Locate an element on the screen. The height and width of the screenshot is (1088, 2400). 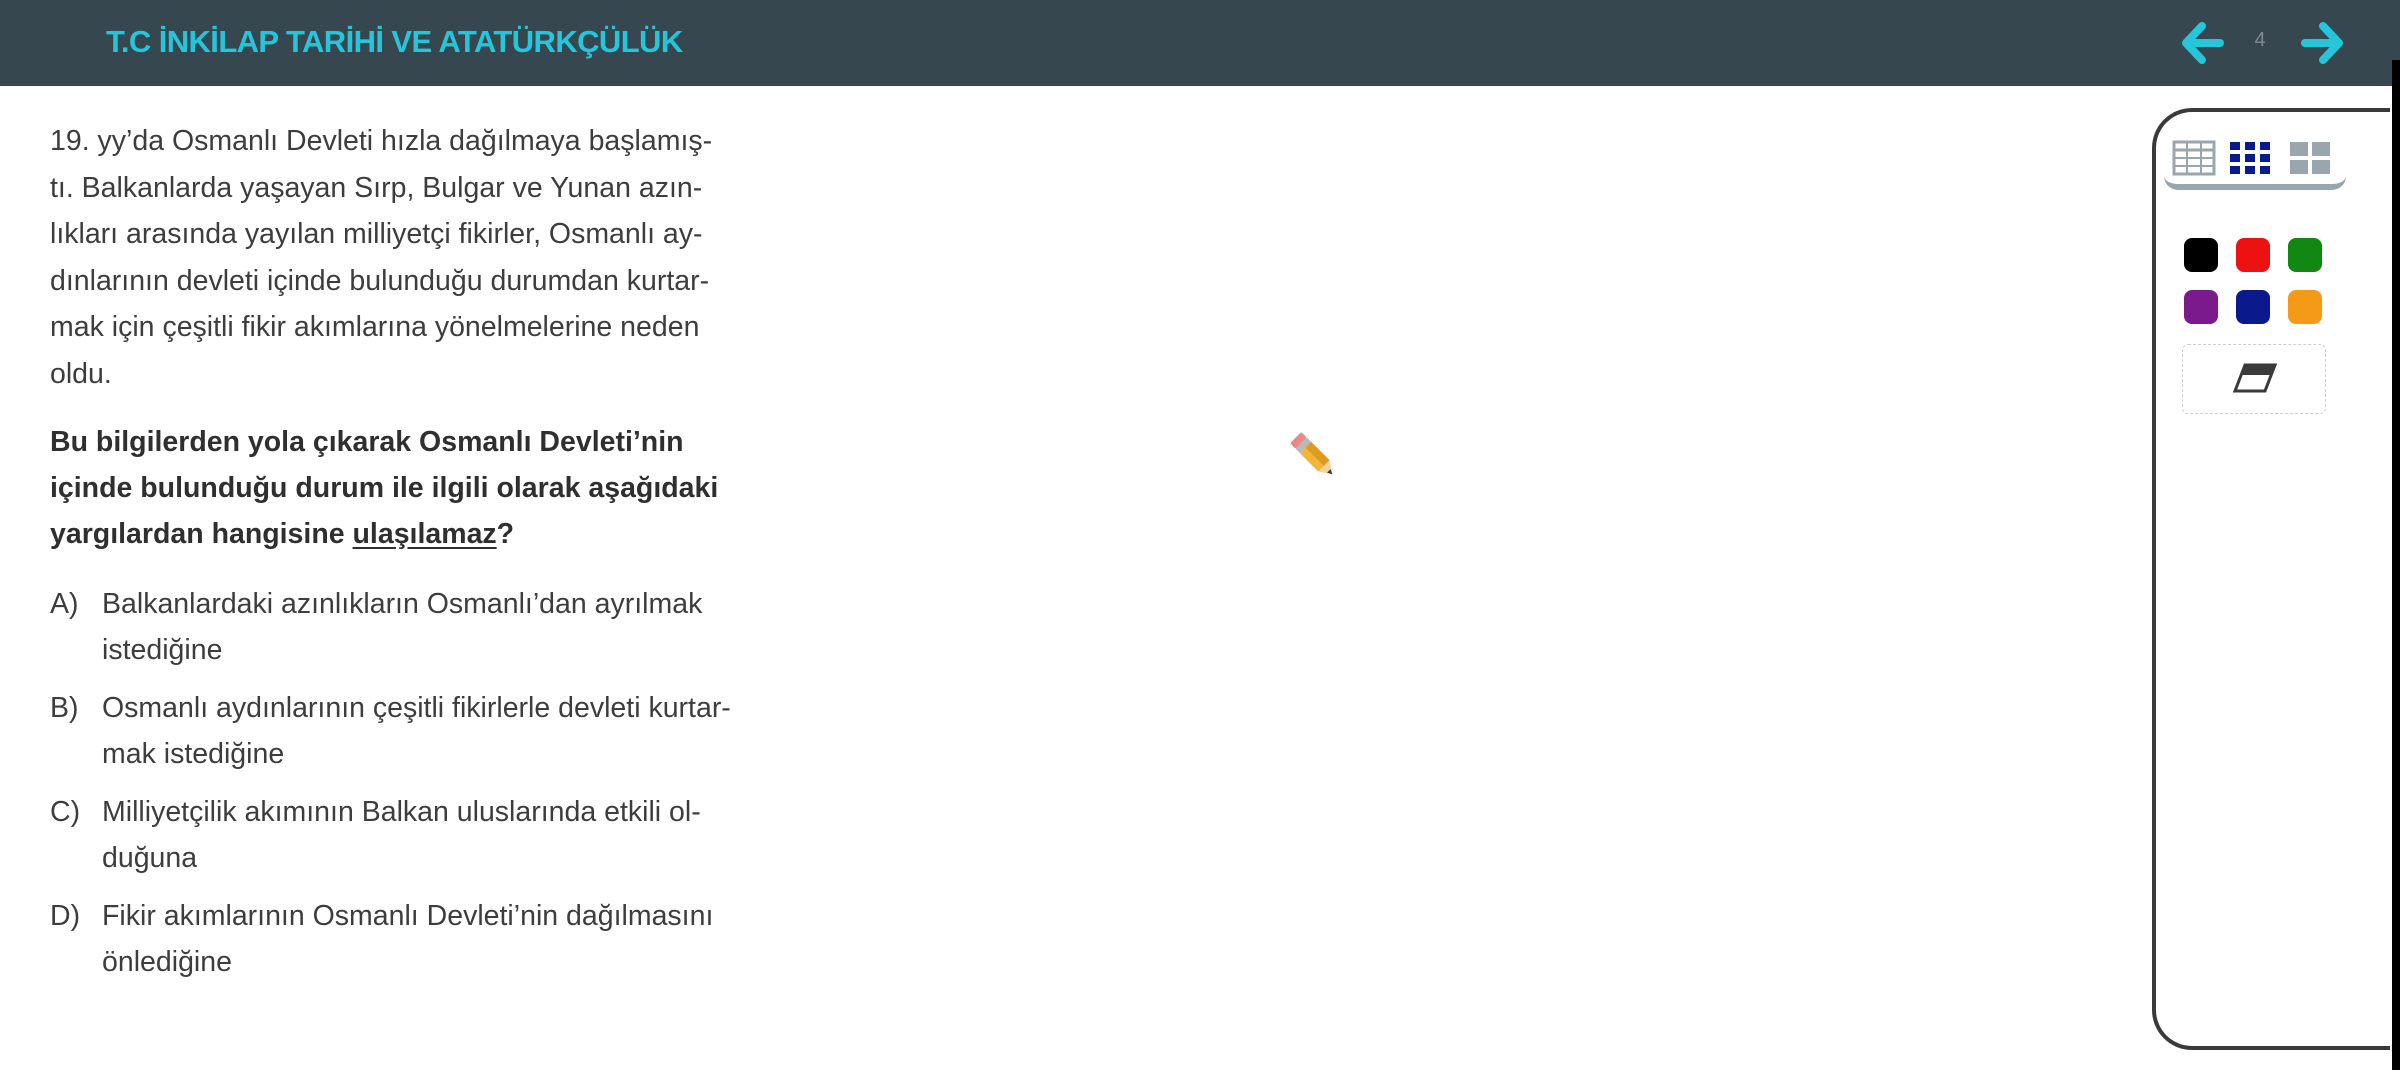
color-orange-swatch is located at coordinates (2305, 307).